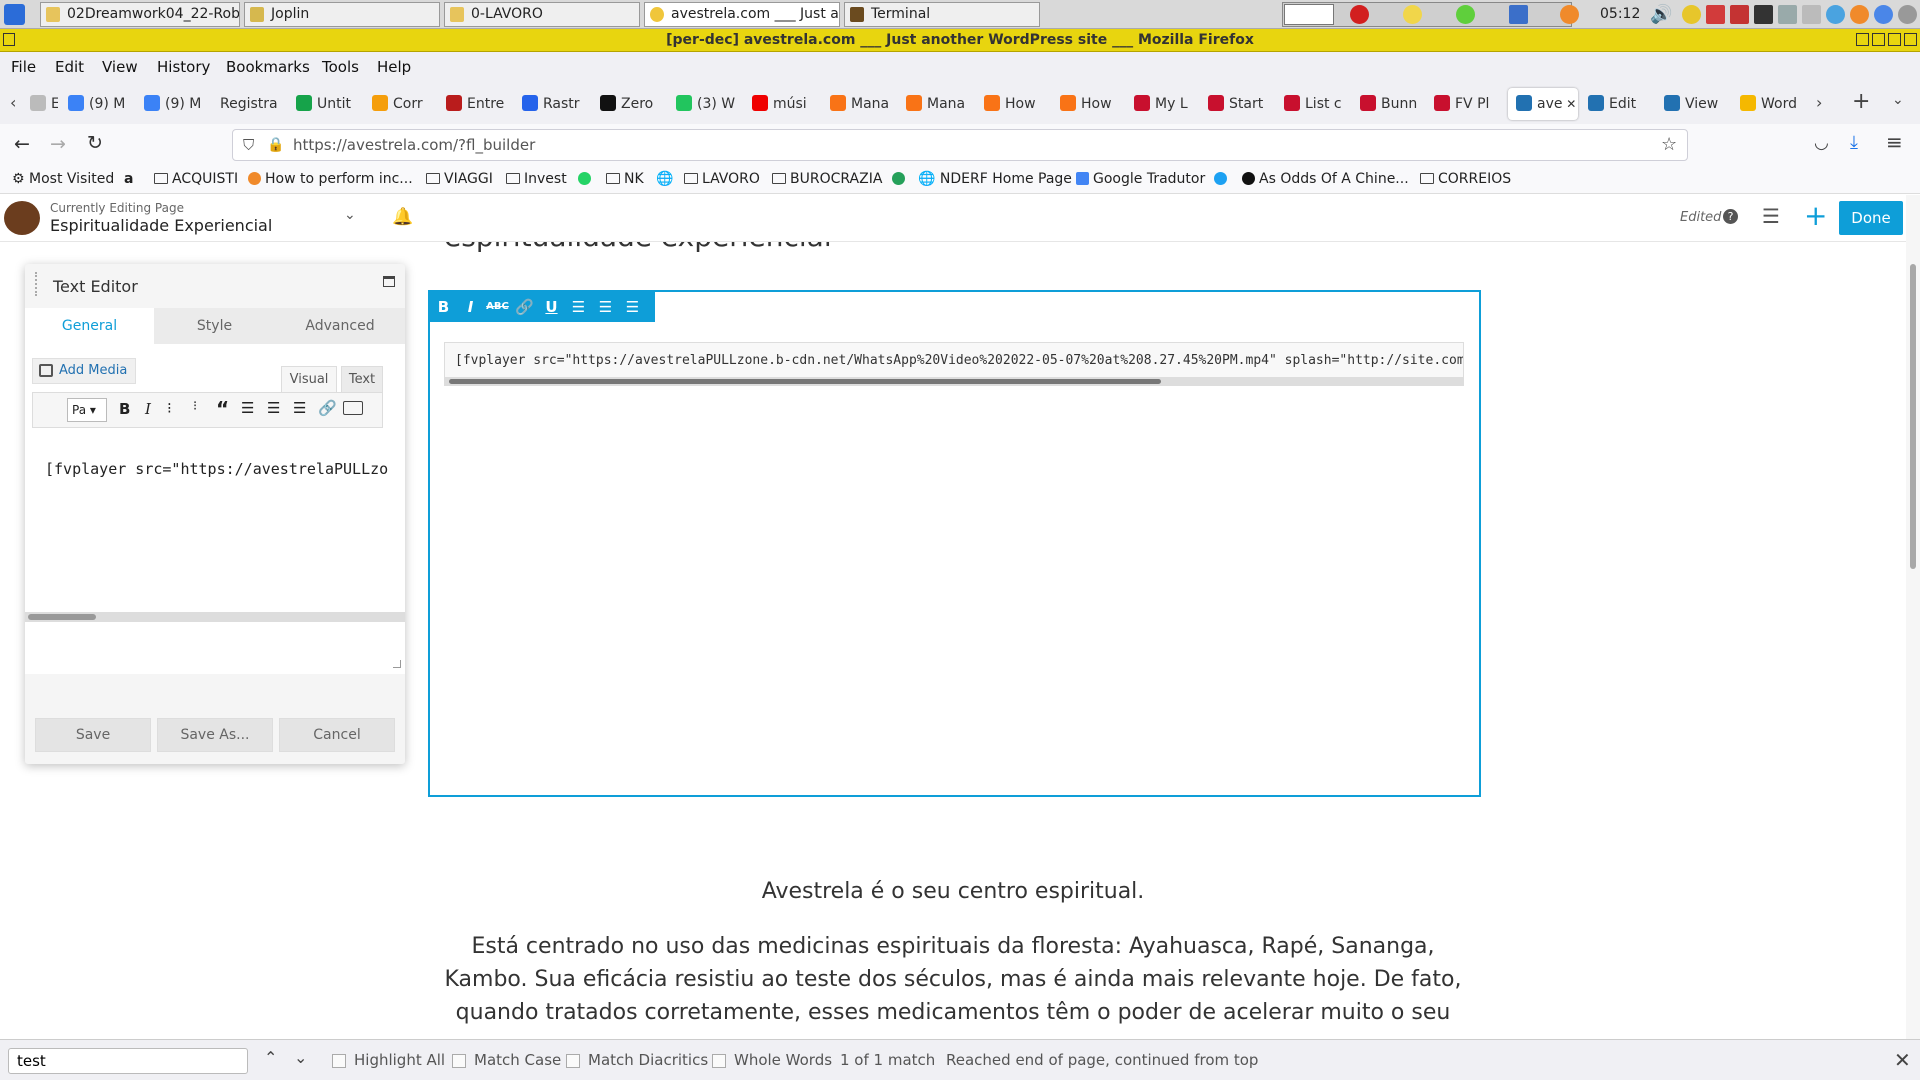 The image size is (1920, 1080). What do you see at coordinates (22, 144) in the screenshot?
I see `back-arrow-icon: ←` at bounding box center [22, 144].